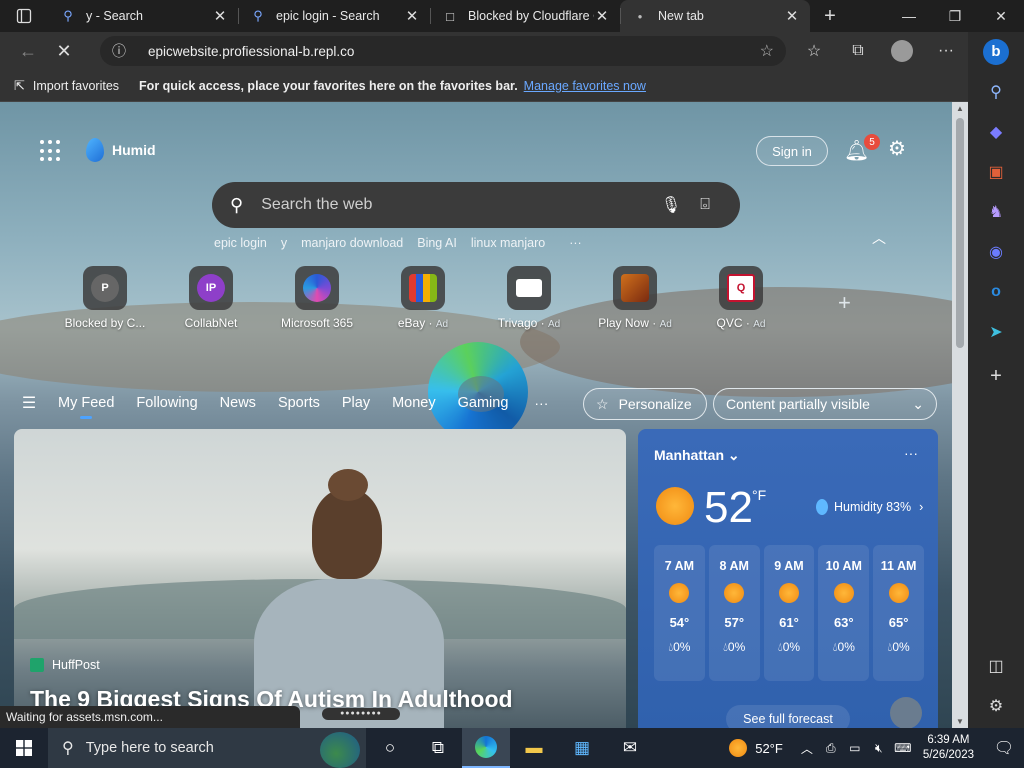 The height and width of the screenshot is (768, 1024). Describe the element at coordinates (534, 748) in the screenshot. I see `taskbar-file-explorer-button: ▬` at that location.